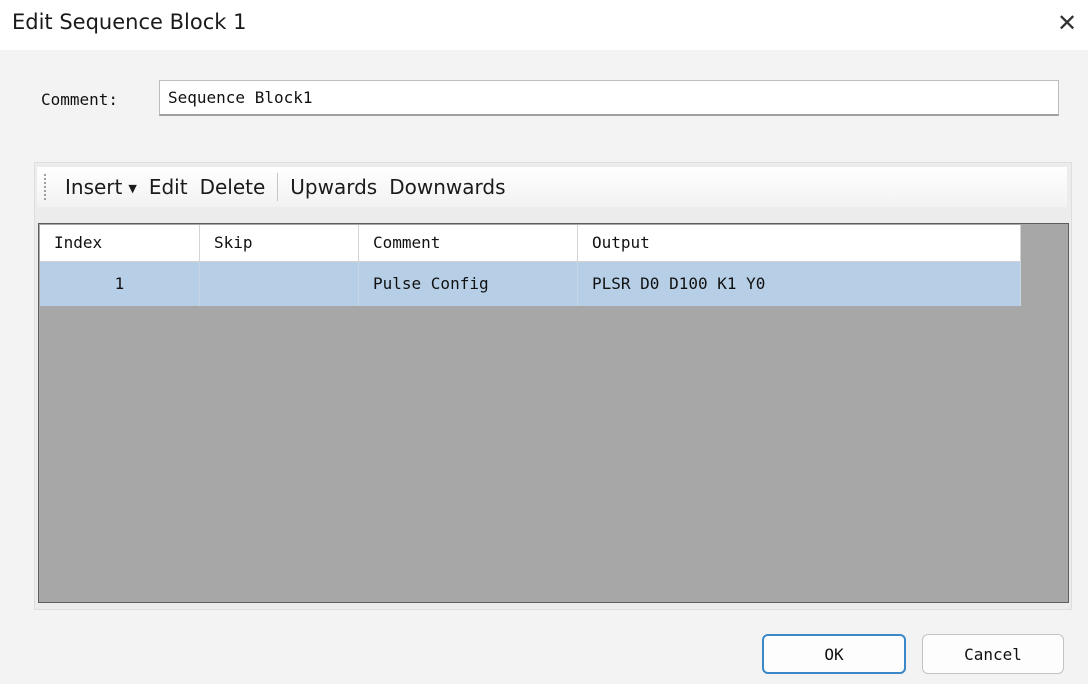 The image size is (1088, 684). I want to click on comment-input, so click(609, 98).